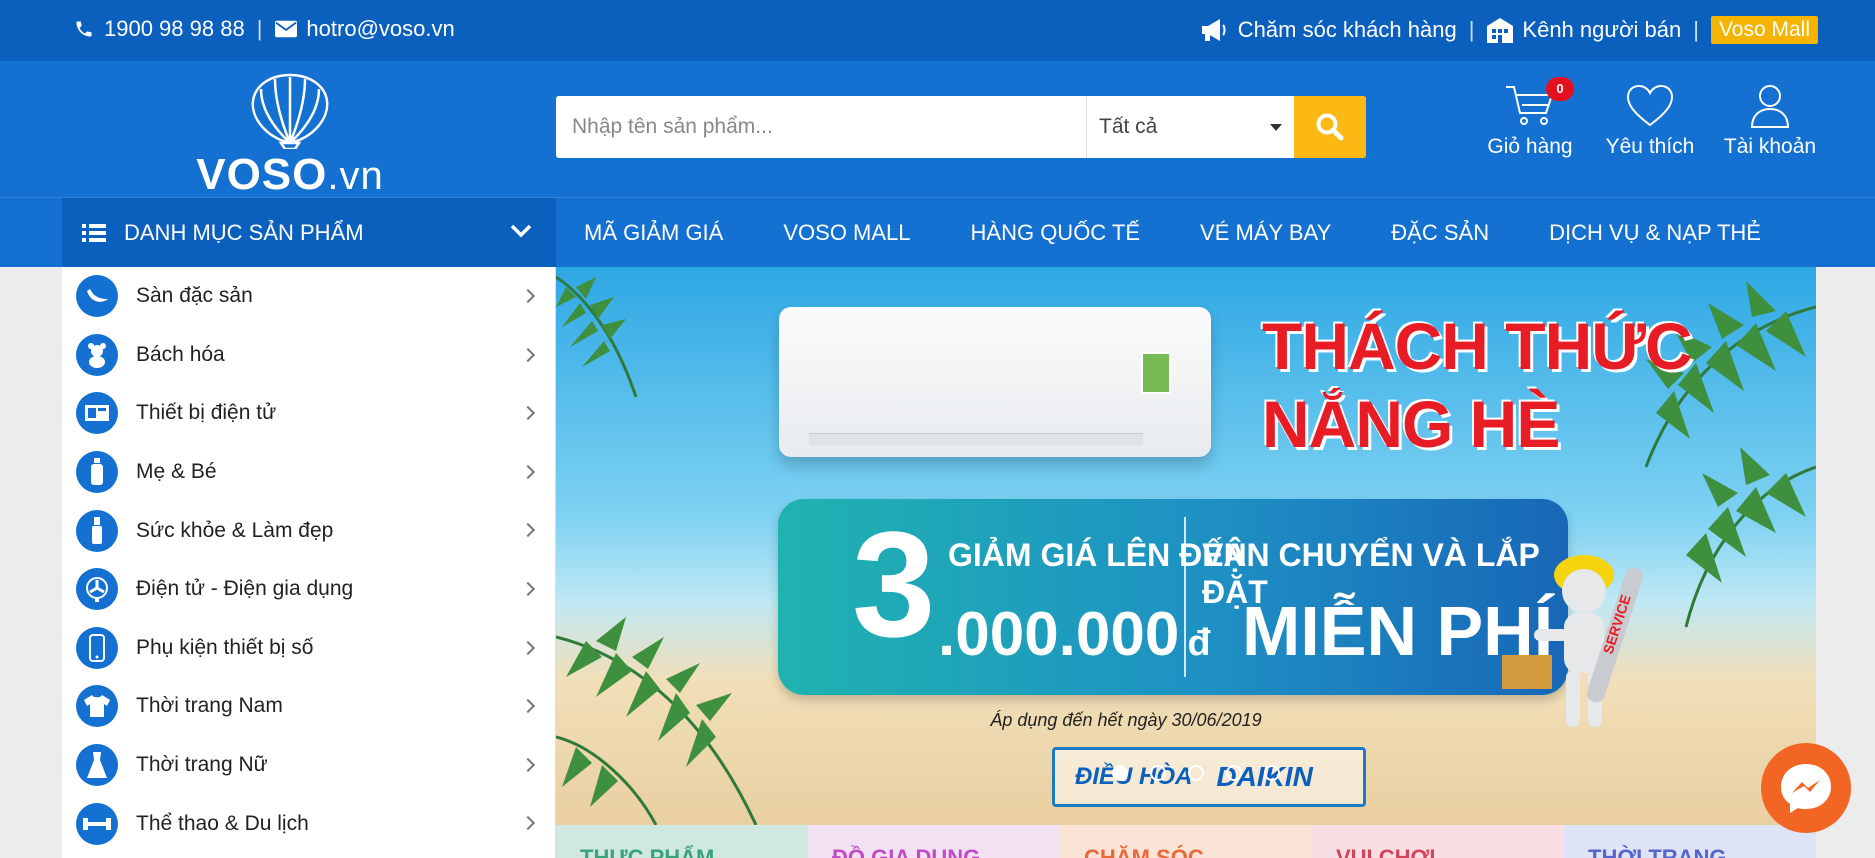 This screenshot has width=1875, height=858. What do you see at coordinates (1764, 30) in the screenshot?
I see `voso-mall-badge: Voso Mall` at bounding box center [1764, 30].